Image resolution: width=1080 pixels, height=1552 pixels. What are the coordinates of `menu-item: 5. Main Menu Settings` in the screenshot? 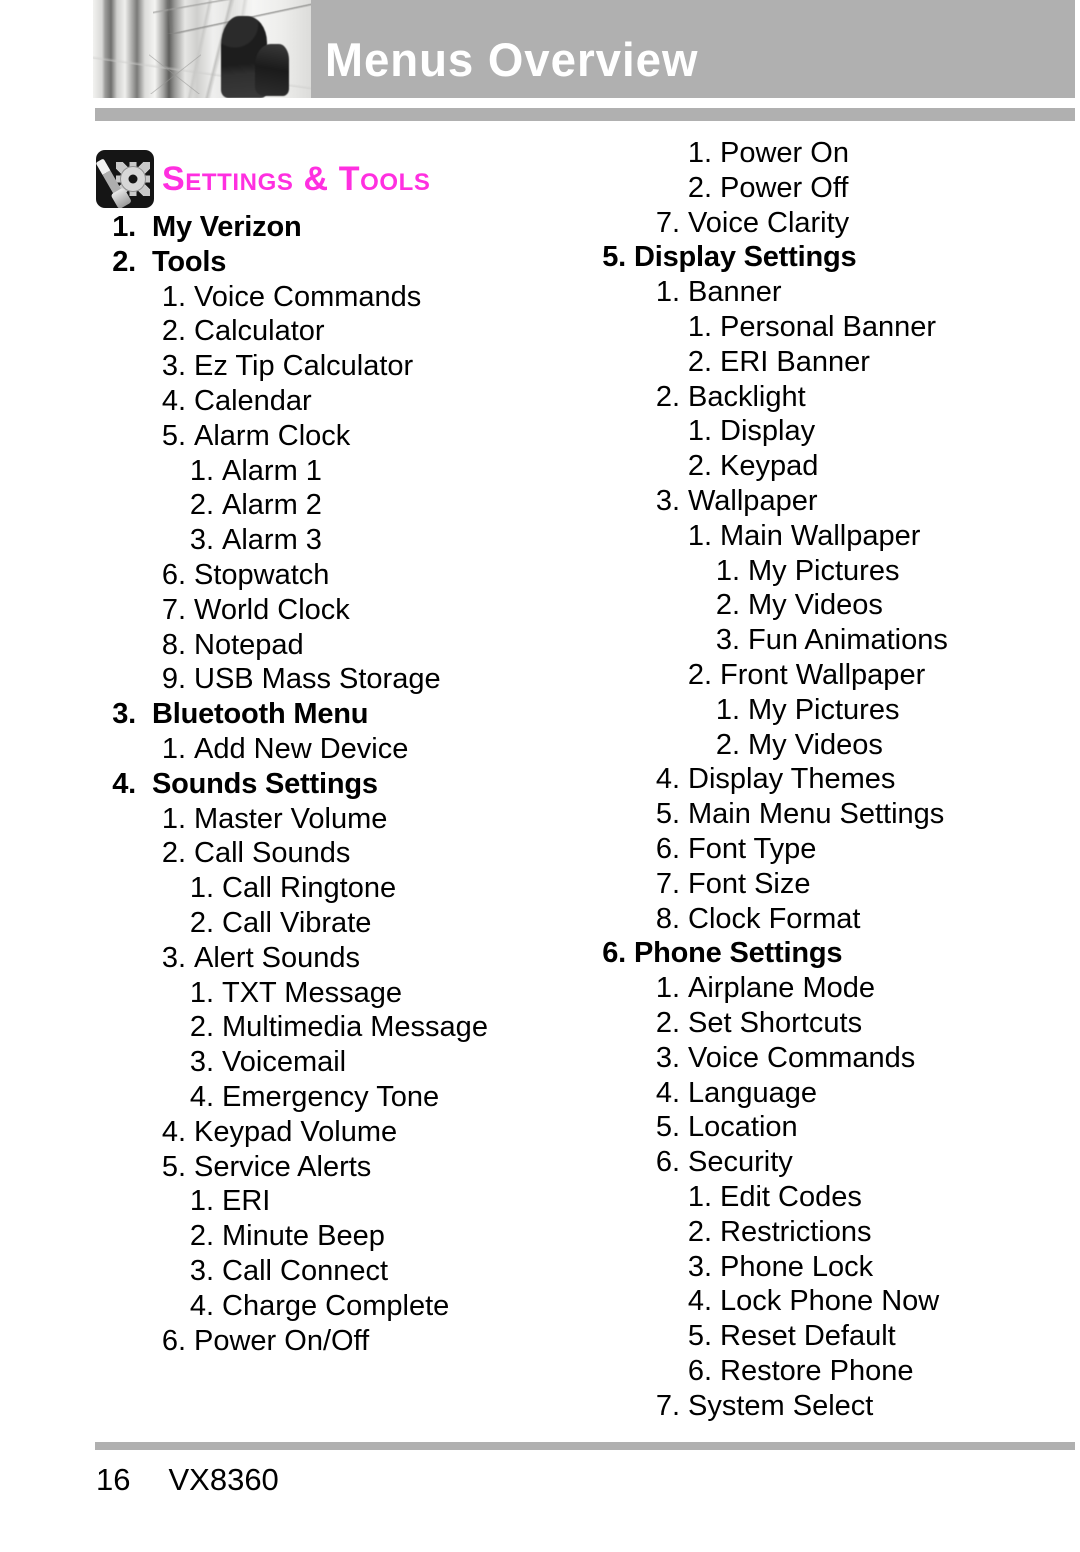 It's located at (830, 814).